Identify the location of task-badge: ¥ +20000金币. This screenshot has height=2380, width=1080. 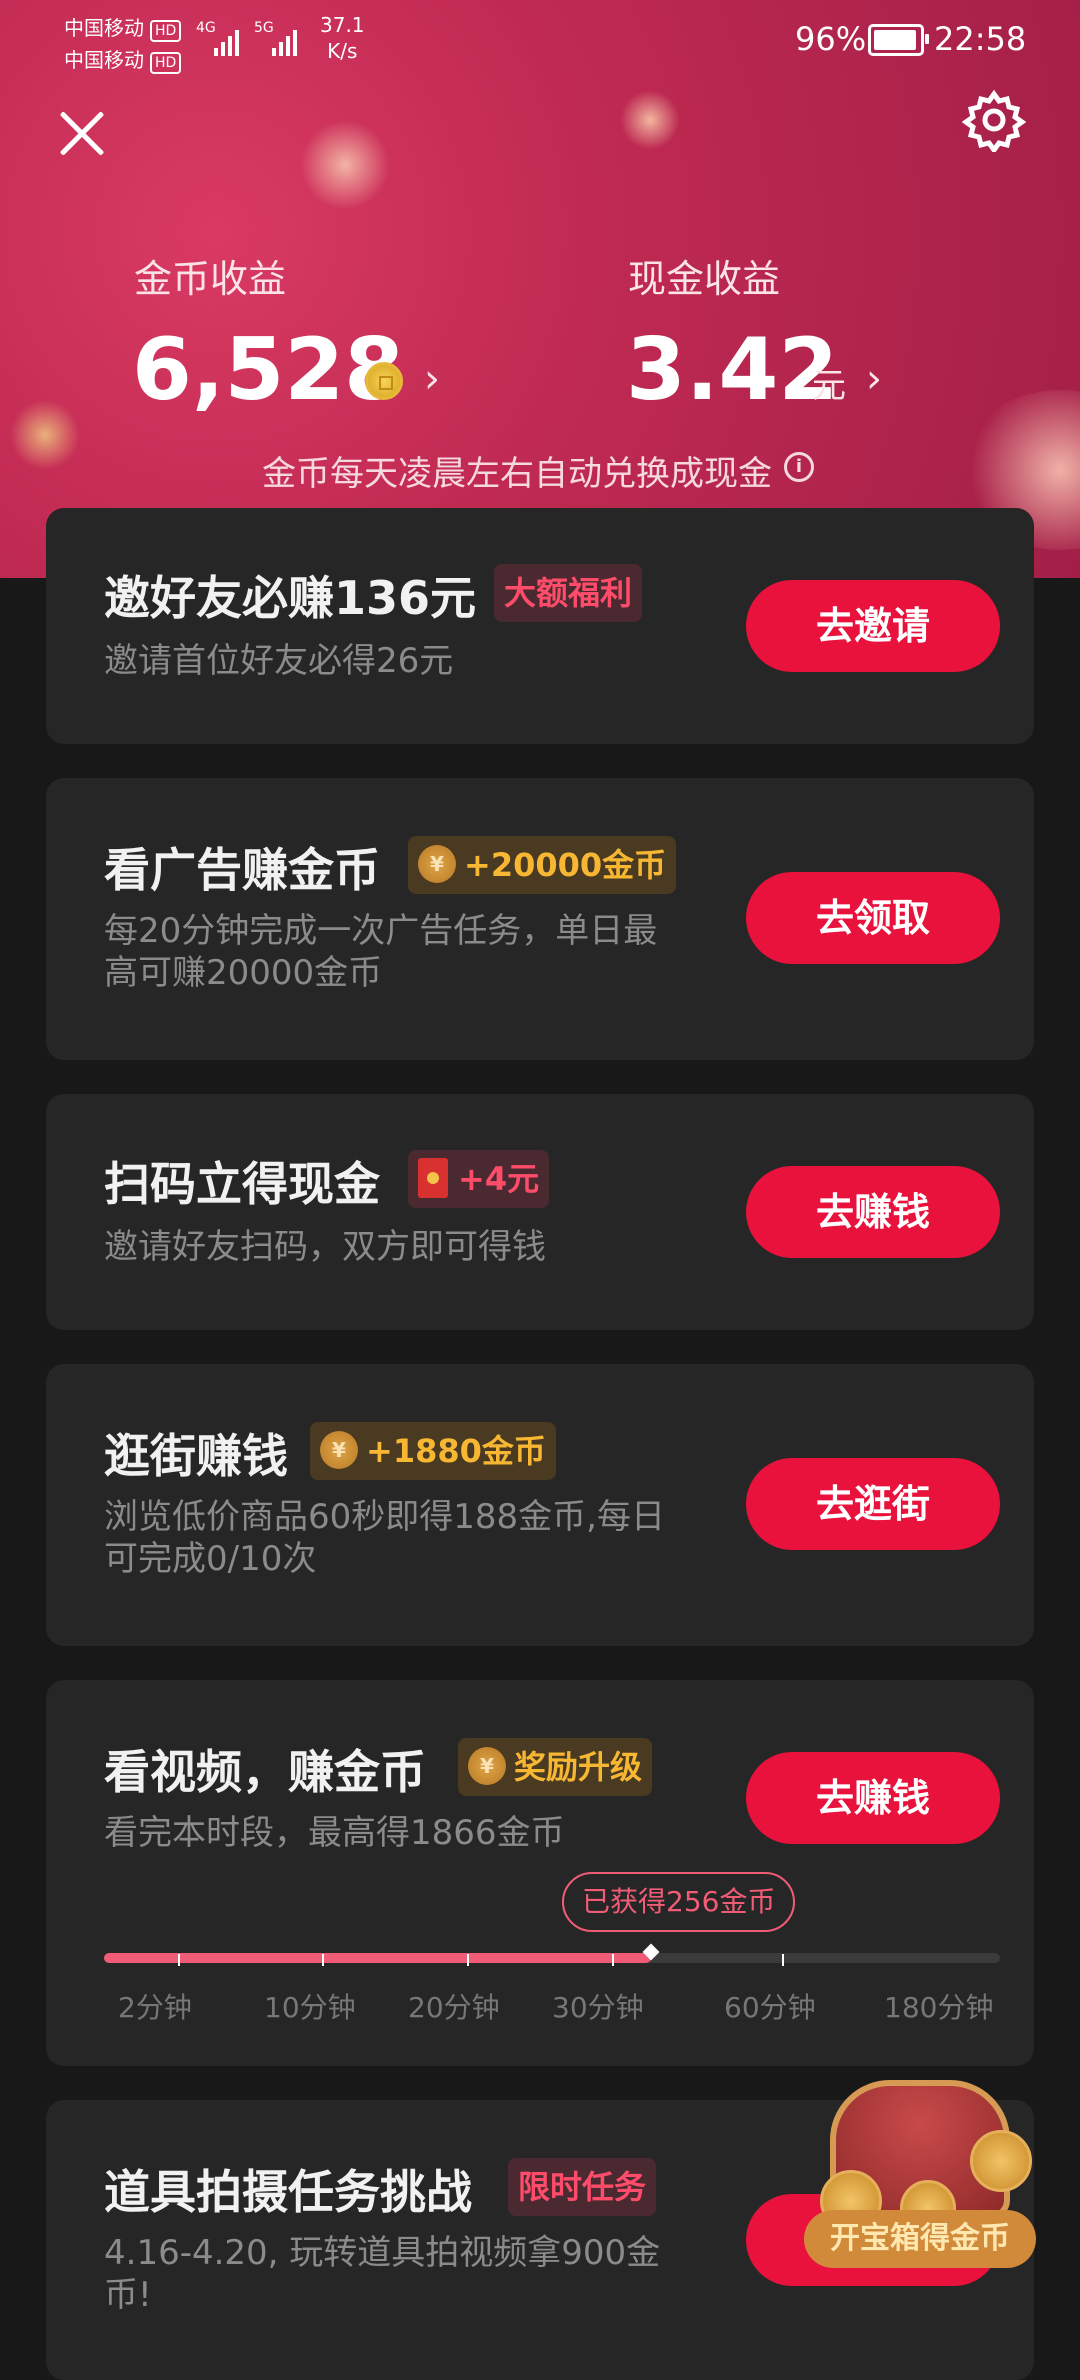
(542, 865).